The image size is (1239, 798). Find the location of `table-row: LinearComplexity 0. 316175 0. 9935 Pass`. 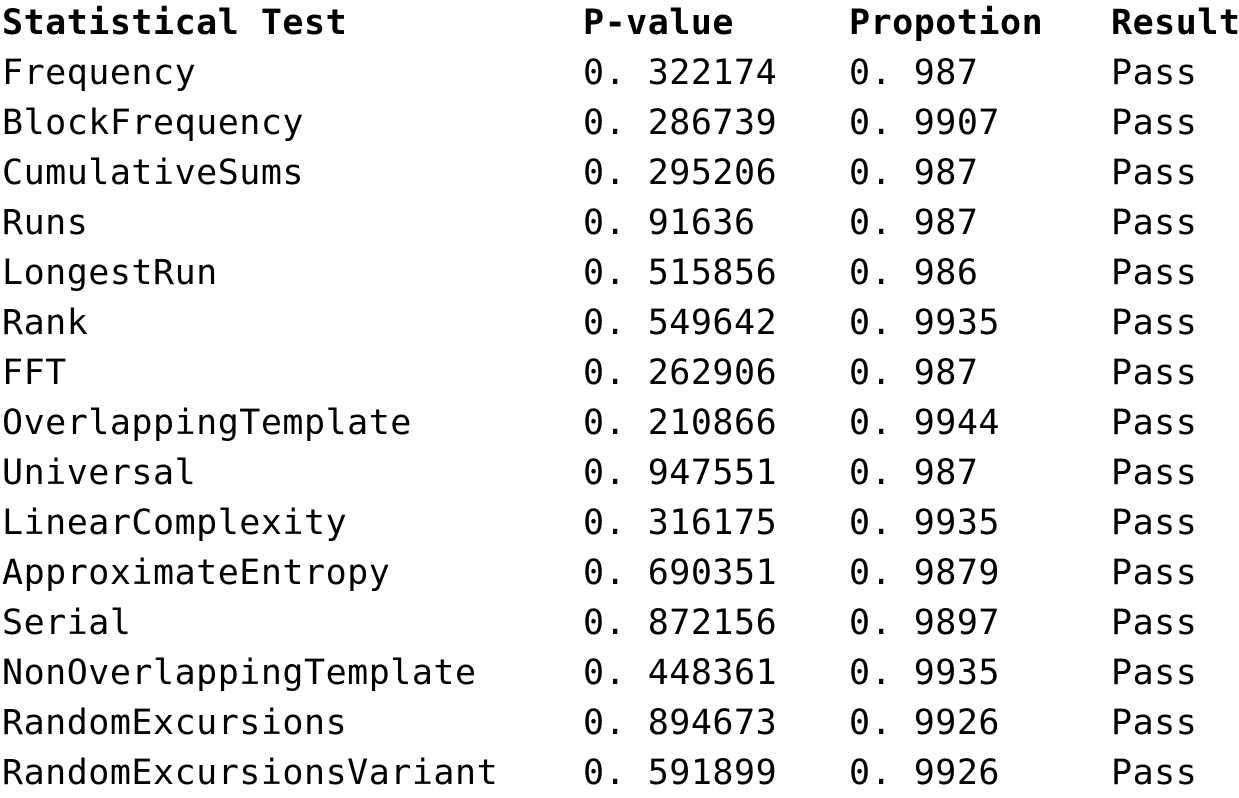

table-row: LinearComplexity 0. 316175 0. 9935 Pass is located at coordinates (619, 523).